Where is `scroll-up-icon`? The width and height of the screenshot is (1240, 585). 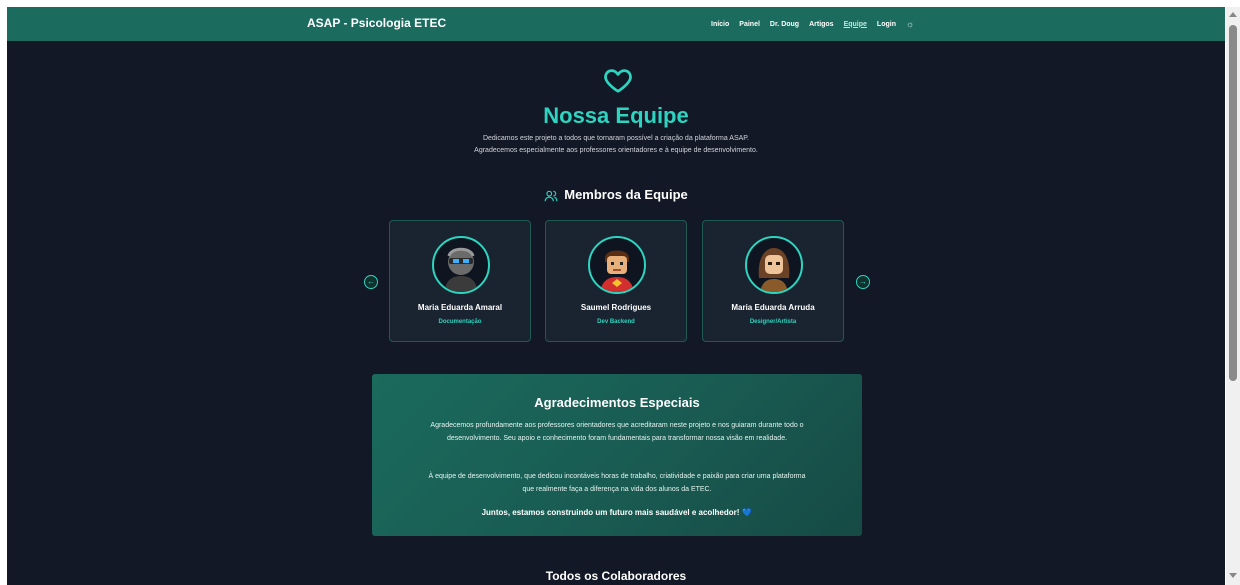 scroll-up-icon is located at coordinates (1233, 14).